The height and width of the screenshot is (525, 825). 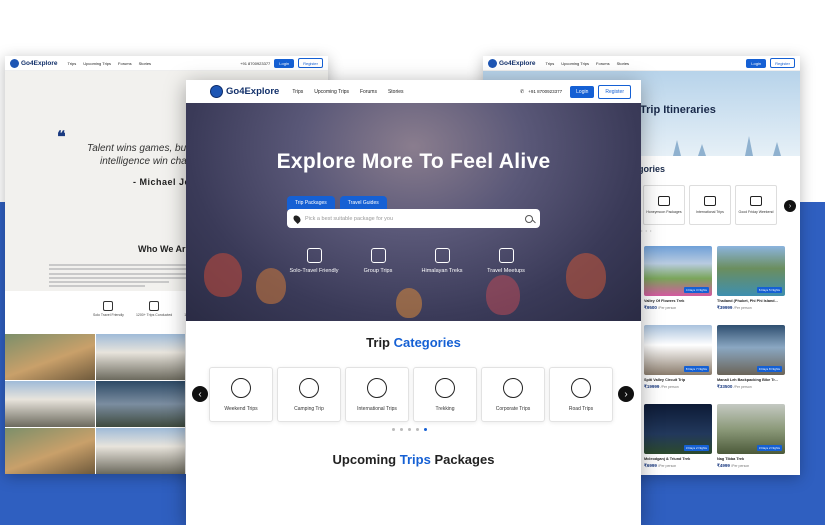 I want to click on phone-icon: ✆, so click(x=522, y=91).